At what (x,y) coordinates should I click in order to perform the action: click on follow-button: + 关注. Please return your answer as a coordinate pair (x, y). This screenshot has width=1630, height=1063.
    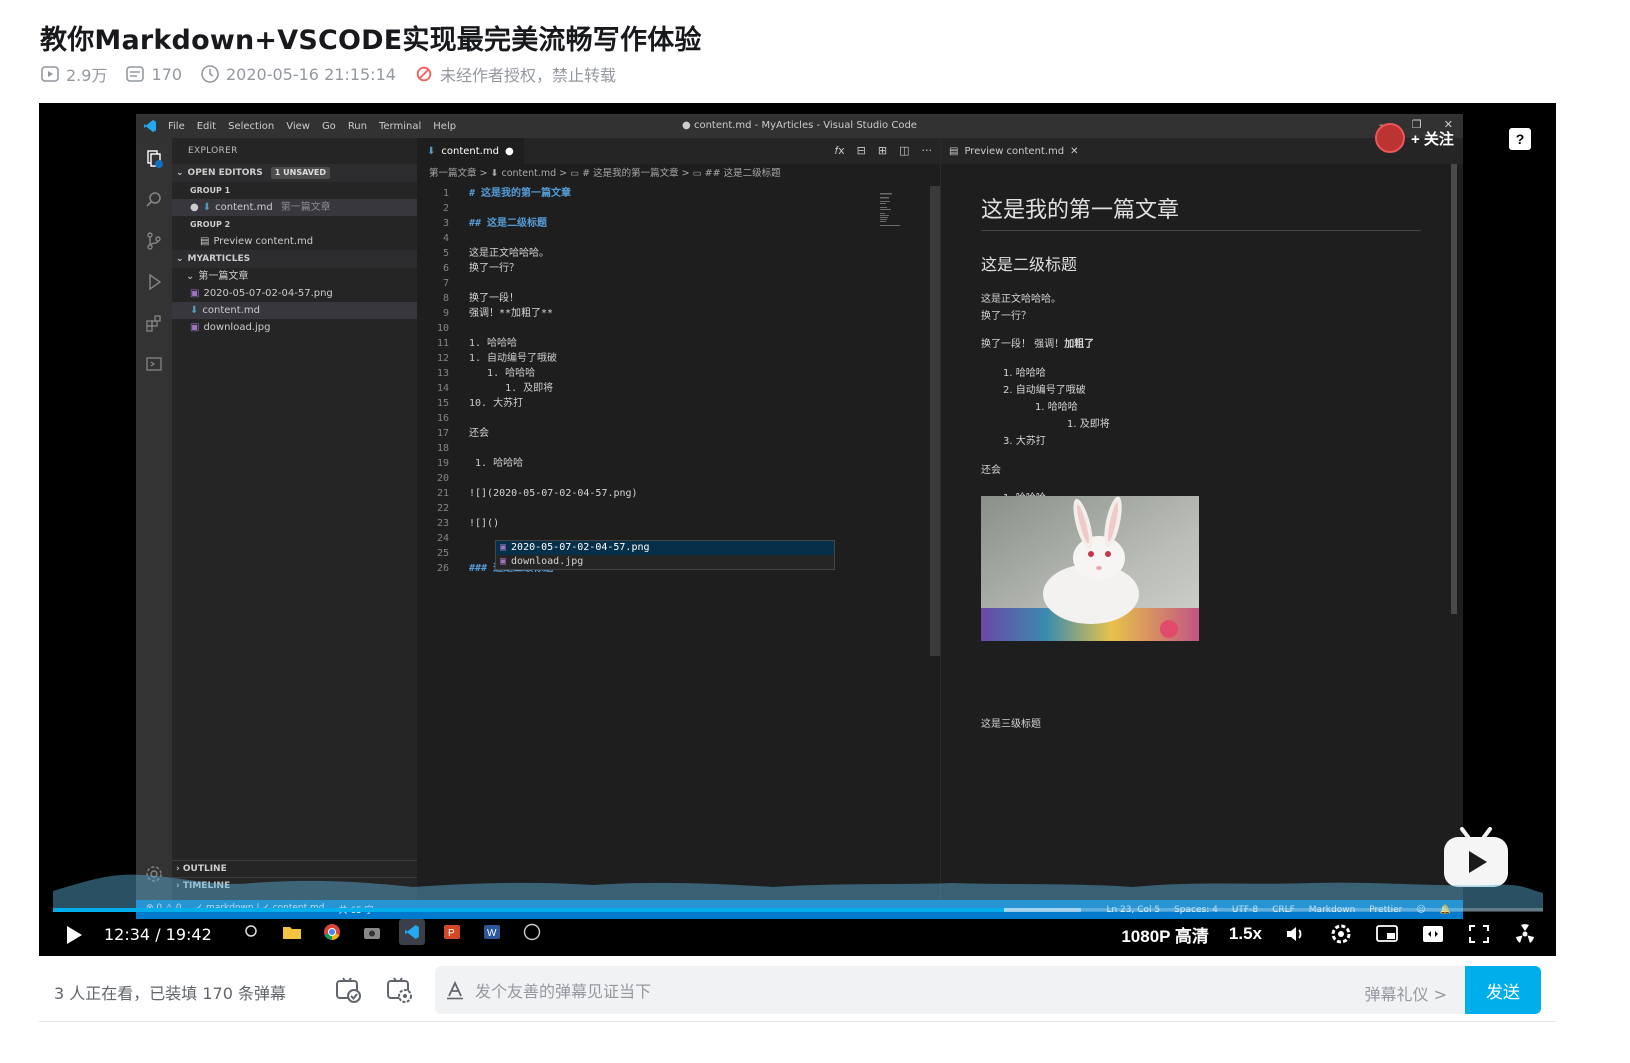
    Looking at the image, I should click on (1414, 138).